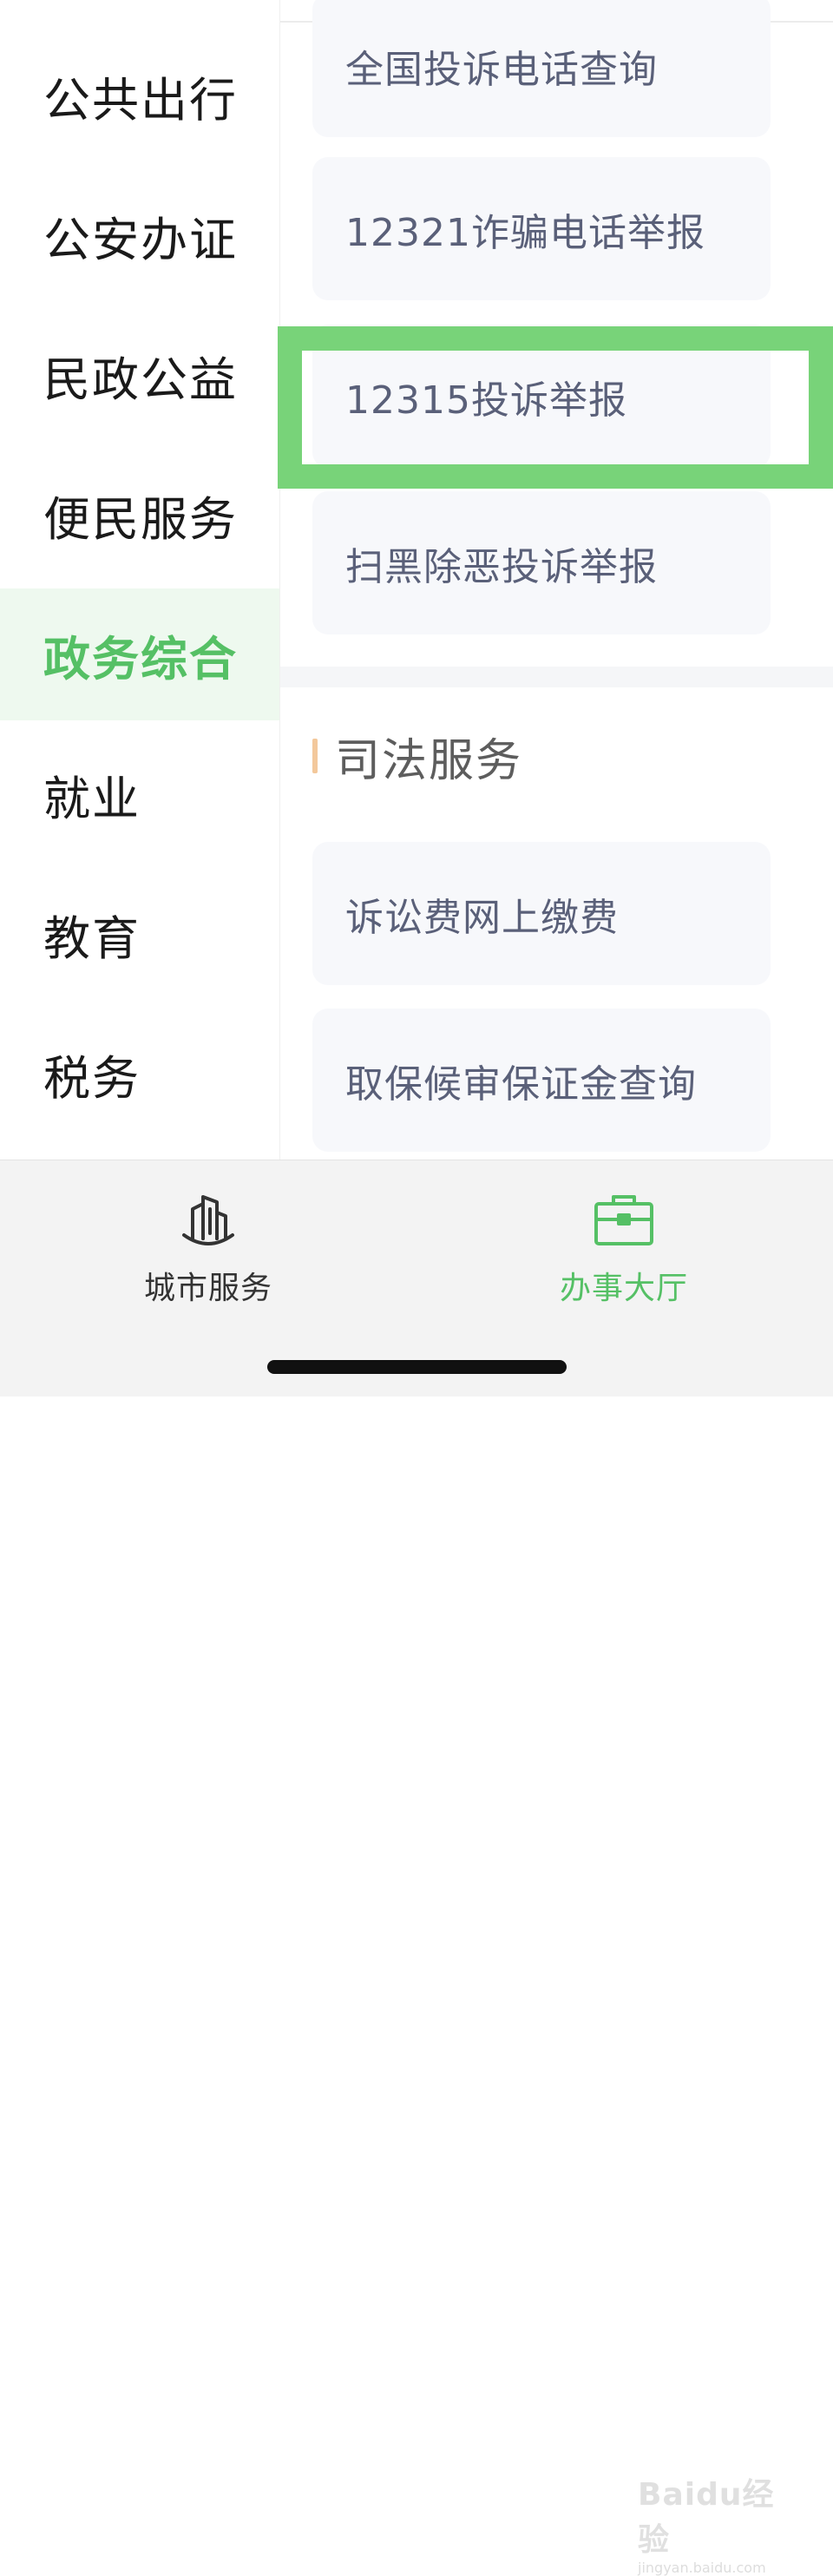  Describe the element at coordinates (706, 2517) in the screenshot. I see `watermark-logo: Baidu经验` at that location.